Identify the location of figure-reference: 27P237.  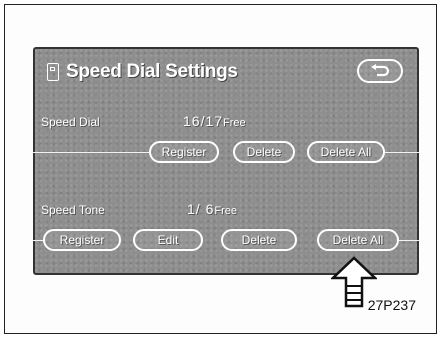
(391, 305).